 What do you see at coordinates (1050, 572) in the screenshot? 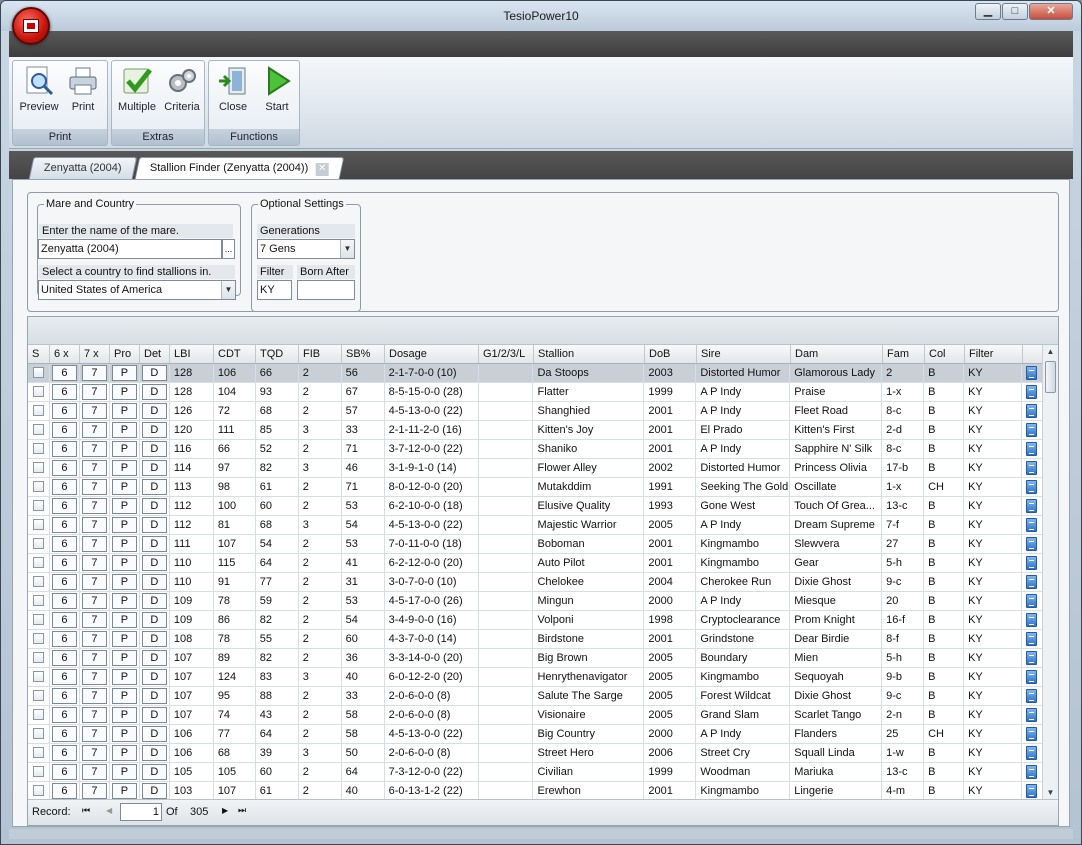
I see `vertical-scrollbar: ▲ ▼` at bounding box center [1050, 572].